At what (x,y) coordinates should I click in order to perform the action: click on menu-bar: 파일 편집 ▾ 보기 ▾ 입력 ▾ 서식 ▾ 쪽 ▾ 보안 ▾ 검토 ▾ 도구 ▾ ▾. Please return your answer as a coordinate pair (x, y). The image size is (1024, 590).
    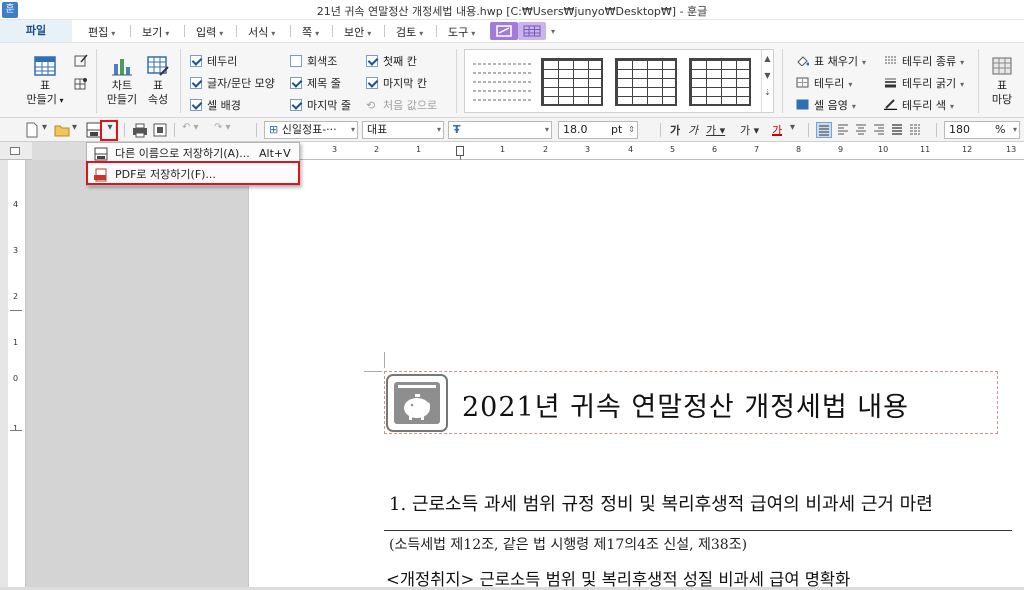
    Looking at the image, I should click on (512, 31).